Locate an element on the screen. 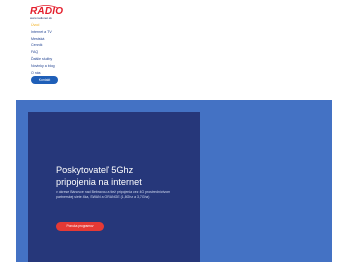 This screenshot has width=350, height=262. contact-button: Kontakt is located at coordinates (44, 80).